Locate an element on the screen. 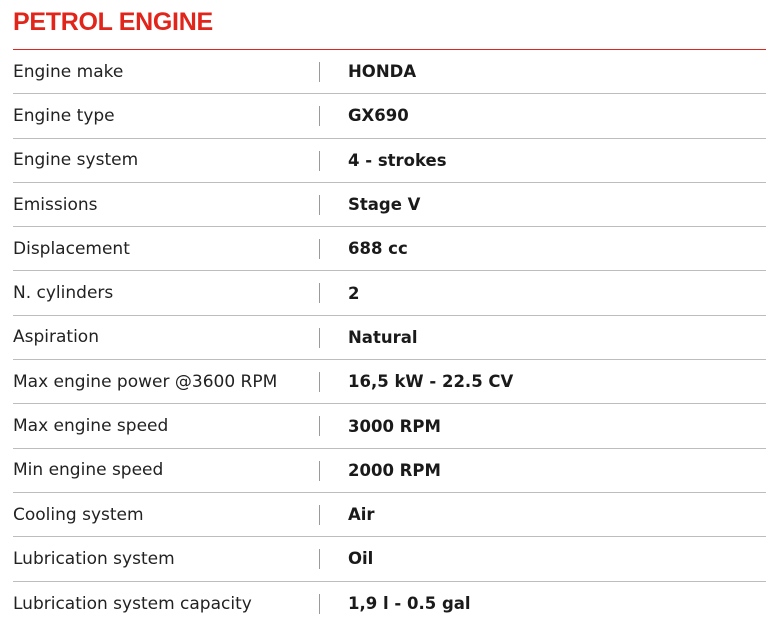  row-label: Max engine power @3600 RPM is located at coordinates (145, 381).